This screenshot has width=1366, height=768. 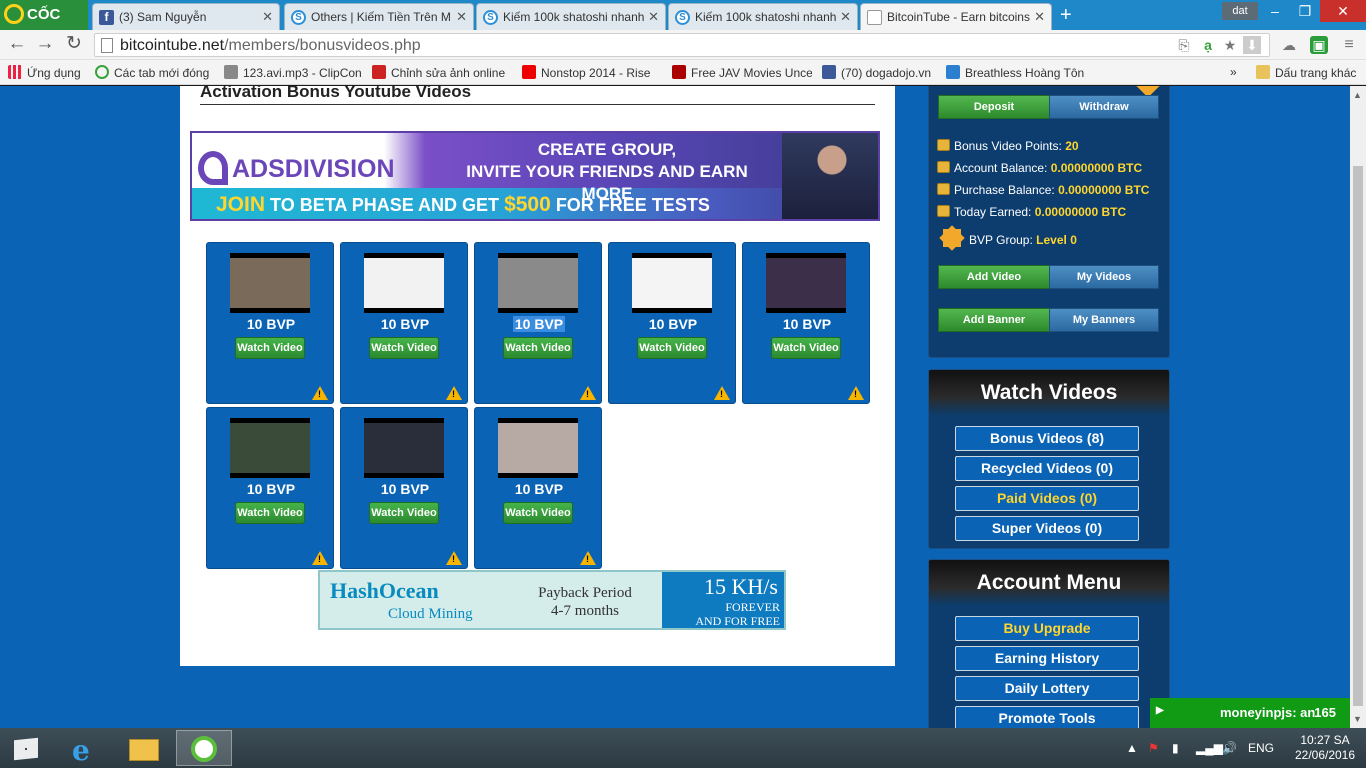 I want to click on bookmark-dogadojo: (70) dogadojo.vn, so click(x=881, y=72).